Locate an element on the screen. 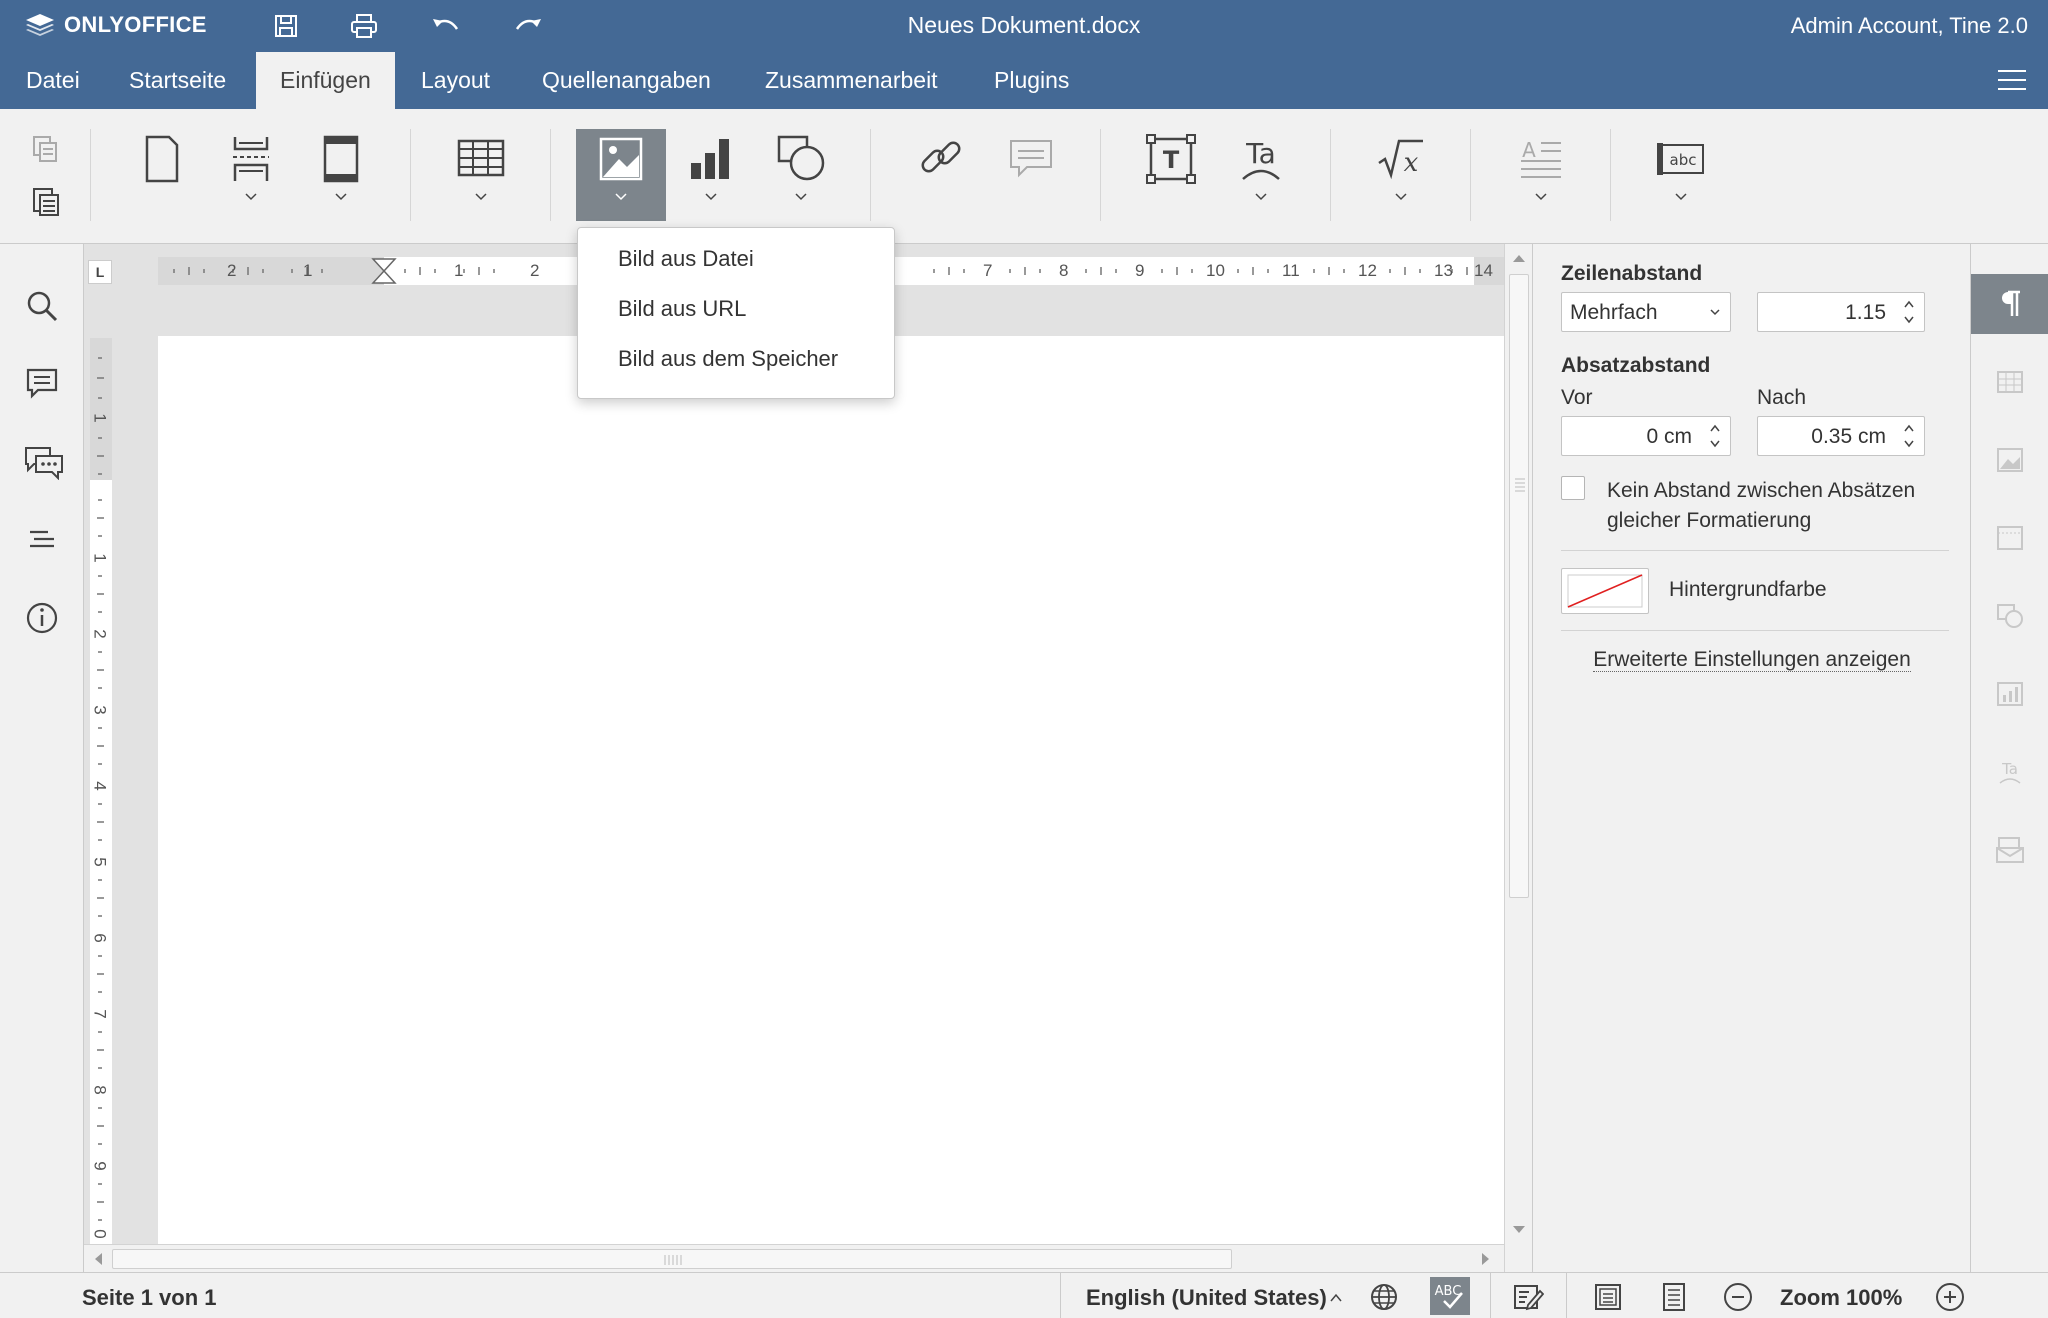  menu-item-image-from-file: Bild aus Datei is located at coordinates (736, 259).